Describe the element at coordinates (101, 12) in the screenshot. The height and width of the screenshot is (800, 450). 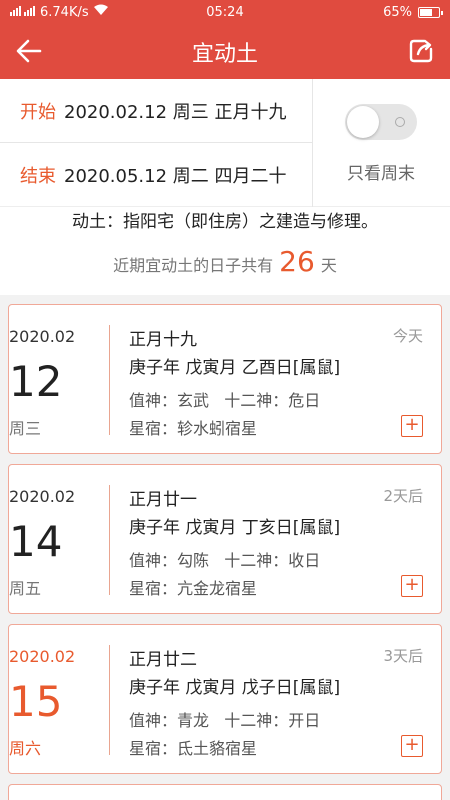
I see `wifi-icon` at that location.